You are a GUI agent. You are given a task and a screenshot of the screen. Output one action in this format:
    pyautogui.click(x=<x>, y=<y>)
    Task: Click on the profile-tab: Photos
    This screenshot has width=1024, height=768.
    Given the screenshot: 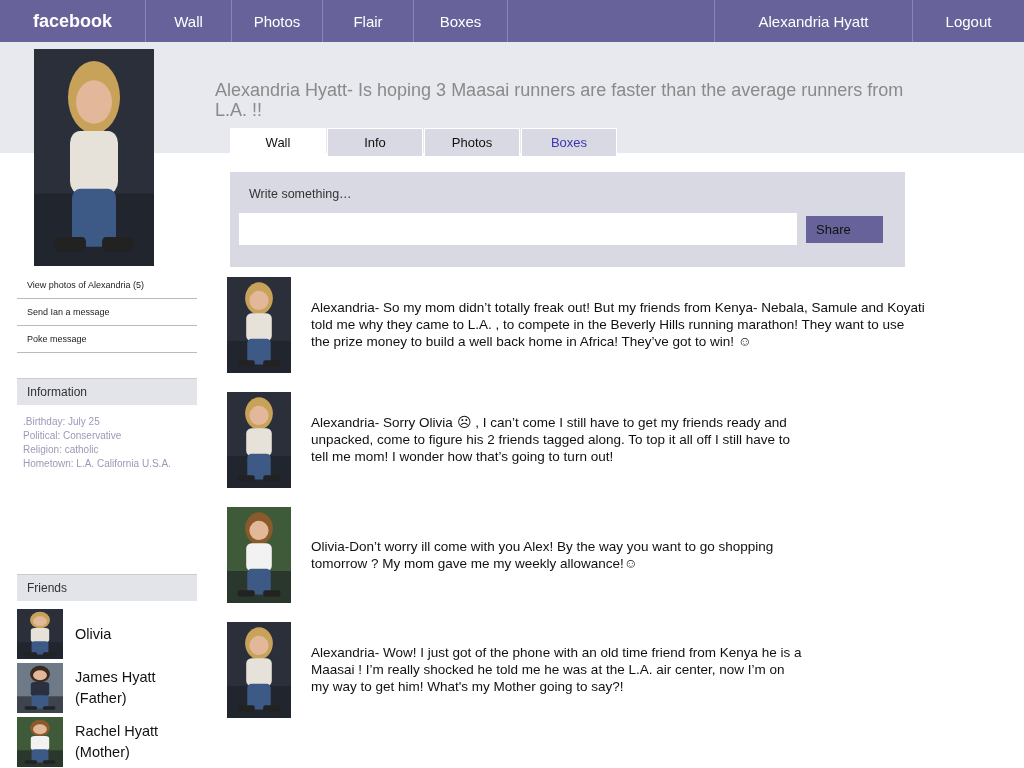 What is the action you would take?
    pyautogui.click(x=472, y=142)
    